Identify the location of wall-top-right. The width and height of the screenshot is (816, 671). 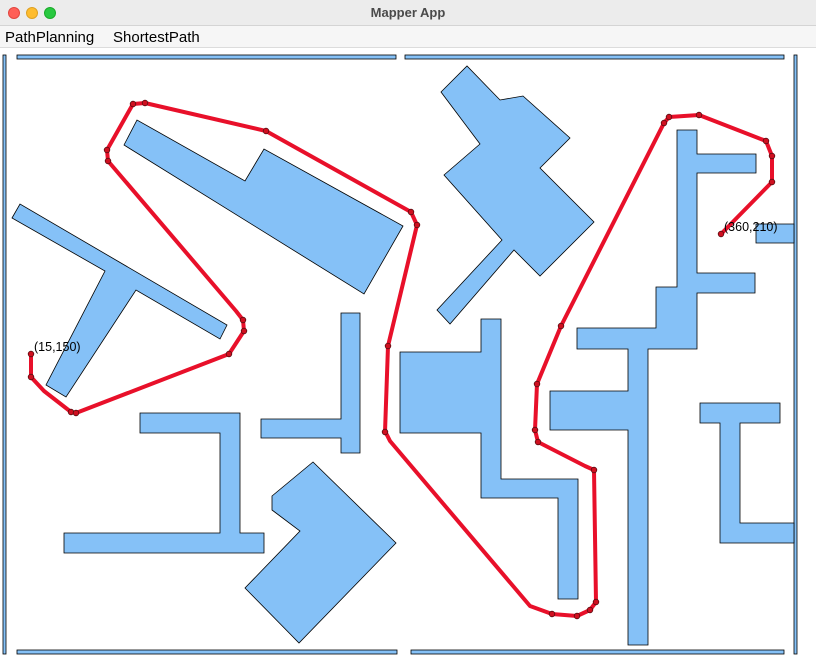
(594, 57).